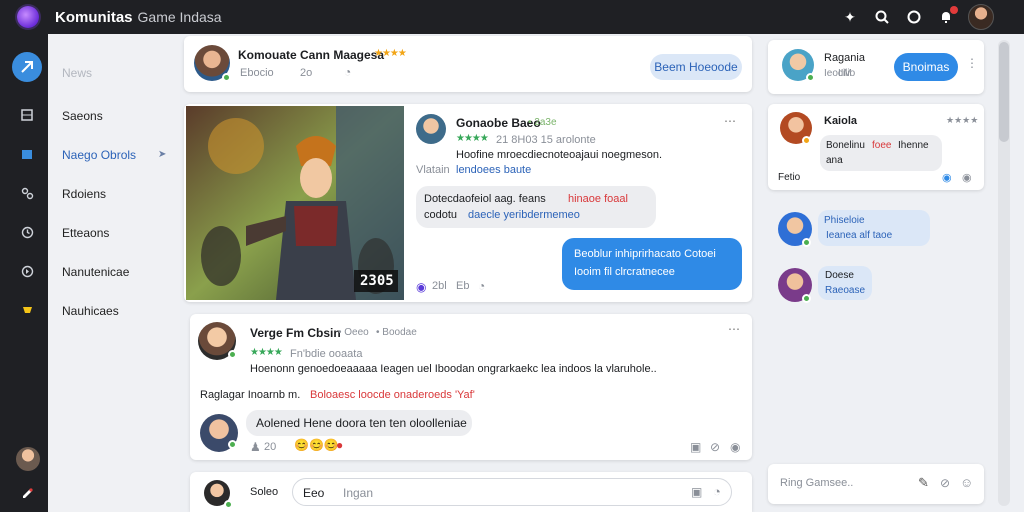  Describe the element at coordinates (926, 67) in the screenshot. I see `right-action-button: Bnoimas` at that location.